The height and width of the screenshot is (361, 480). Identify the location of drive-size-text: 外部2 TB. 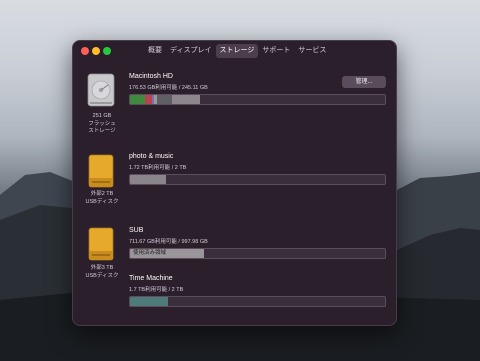
(102, 194).